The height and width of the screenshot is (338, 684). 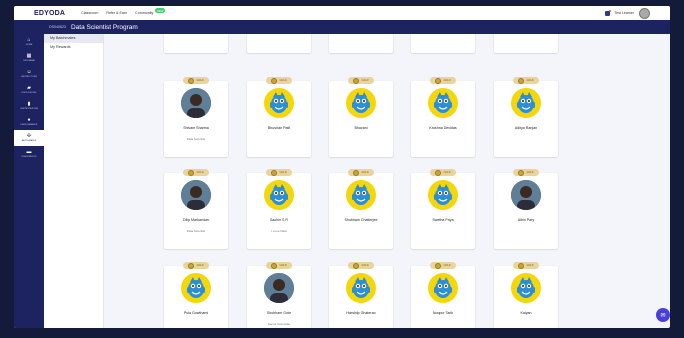 What do you see at coordinates (279, 209) in the screenshot?
I see `batchmate-card: GOLD Sachin S R I Love Data` at bounding box center [279, 209].